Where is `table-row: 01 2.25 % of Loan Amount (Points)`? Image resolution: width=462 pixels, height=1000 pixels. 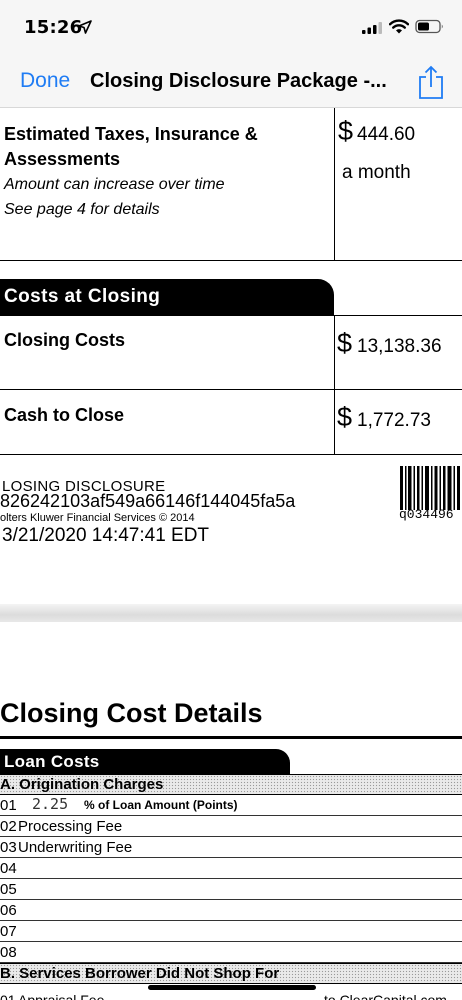 table-row: 01 2.25 % of Loan Amount (Points) is located at coordinates (231, 805).